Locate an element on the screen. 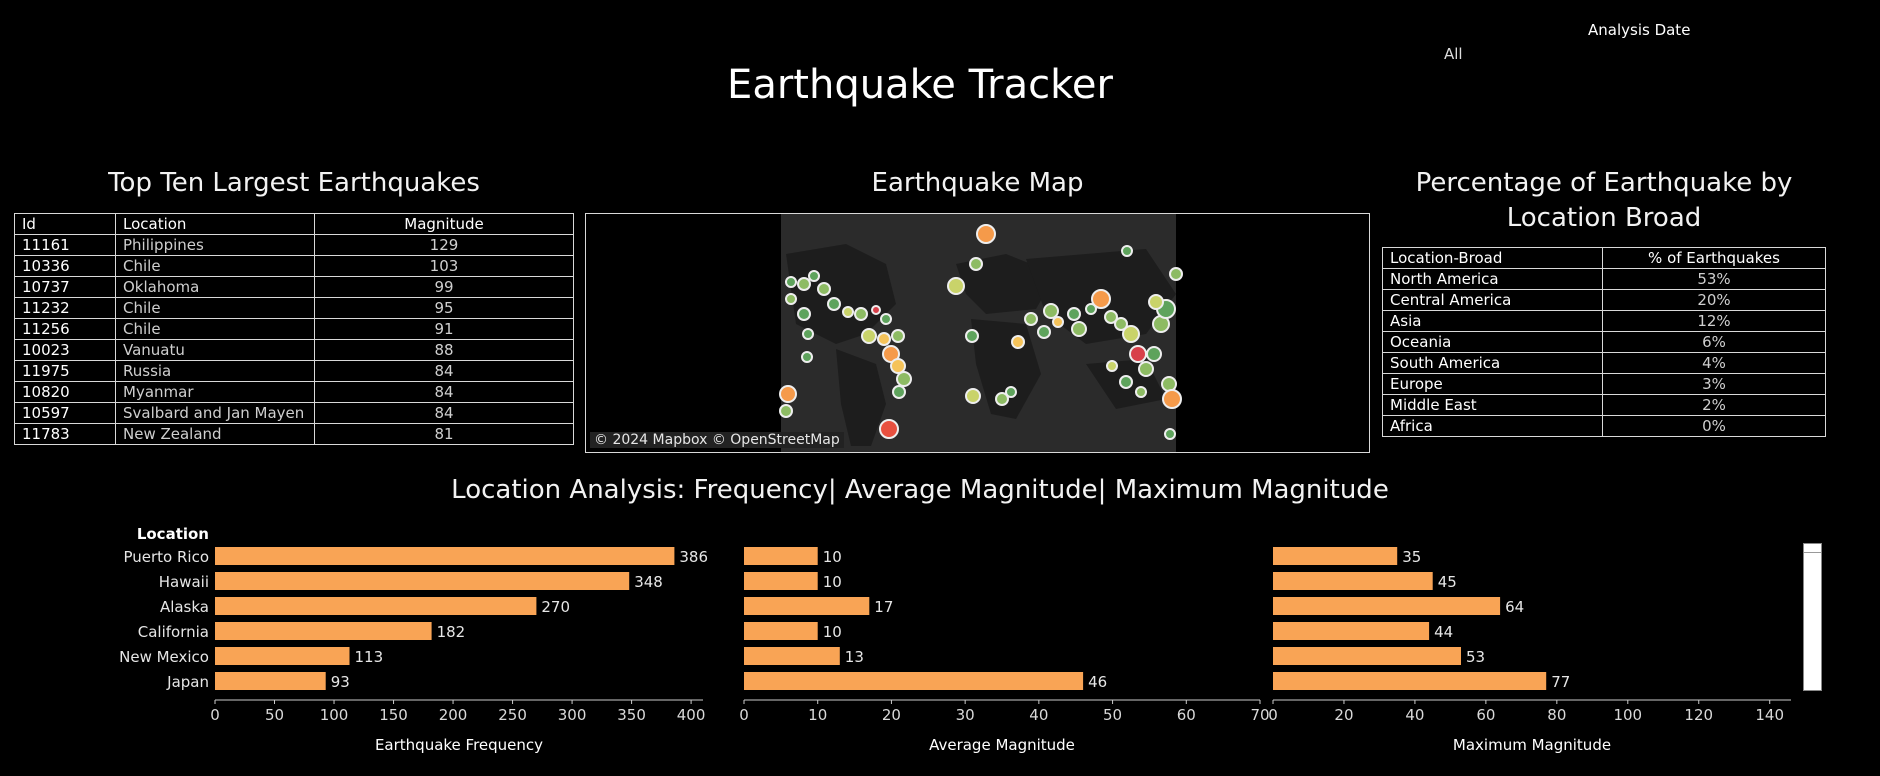  table-row: Central America 20% is located at coordinates (1604, 300).